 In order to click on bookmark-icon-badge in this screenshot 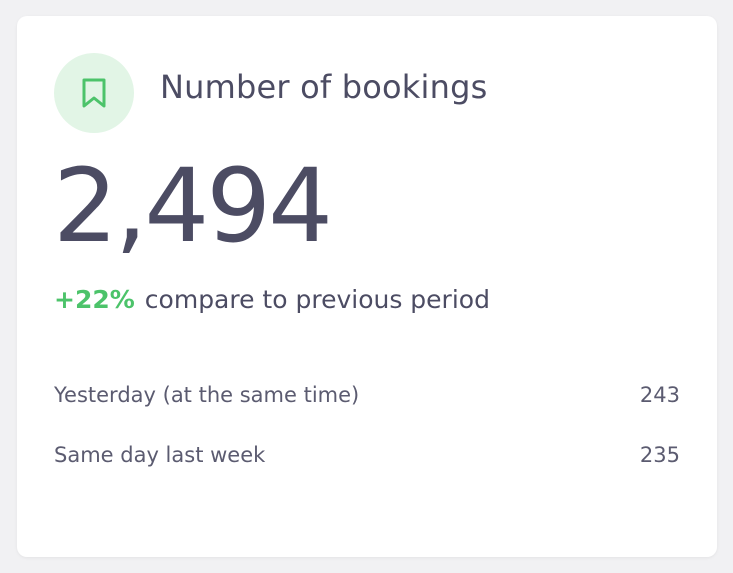, I will do `click(94, 93)`.